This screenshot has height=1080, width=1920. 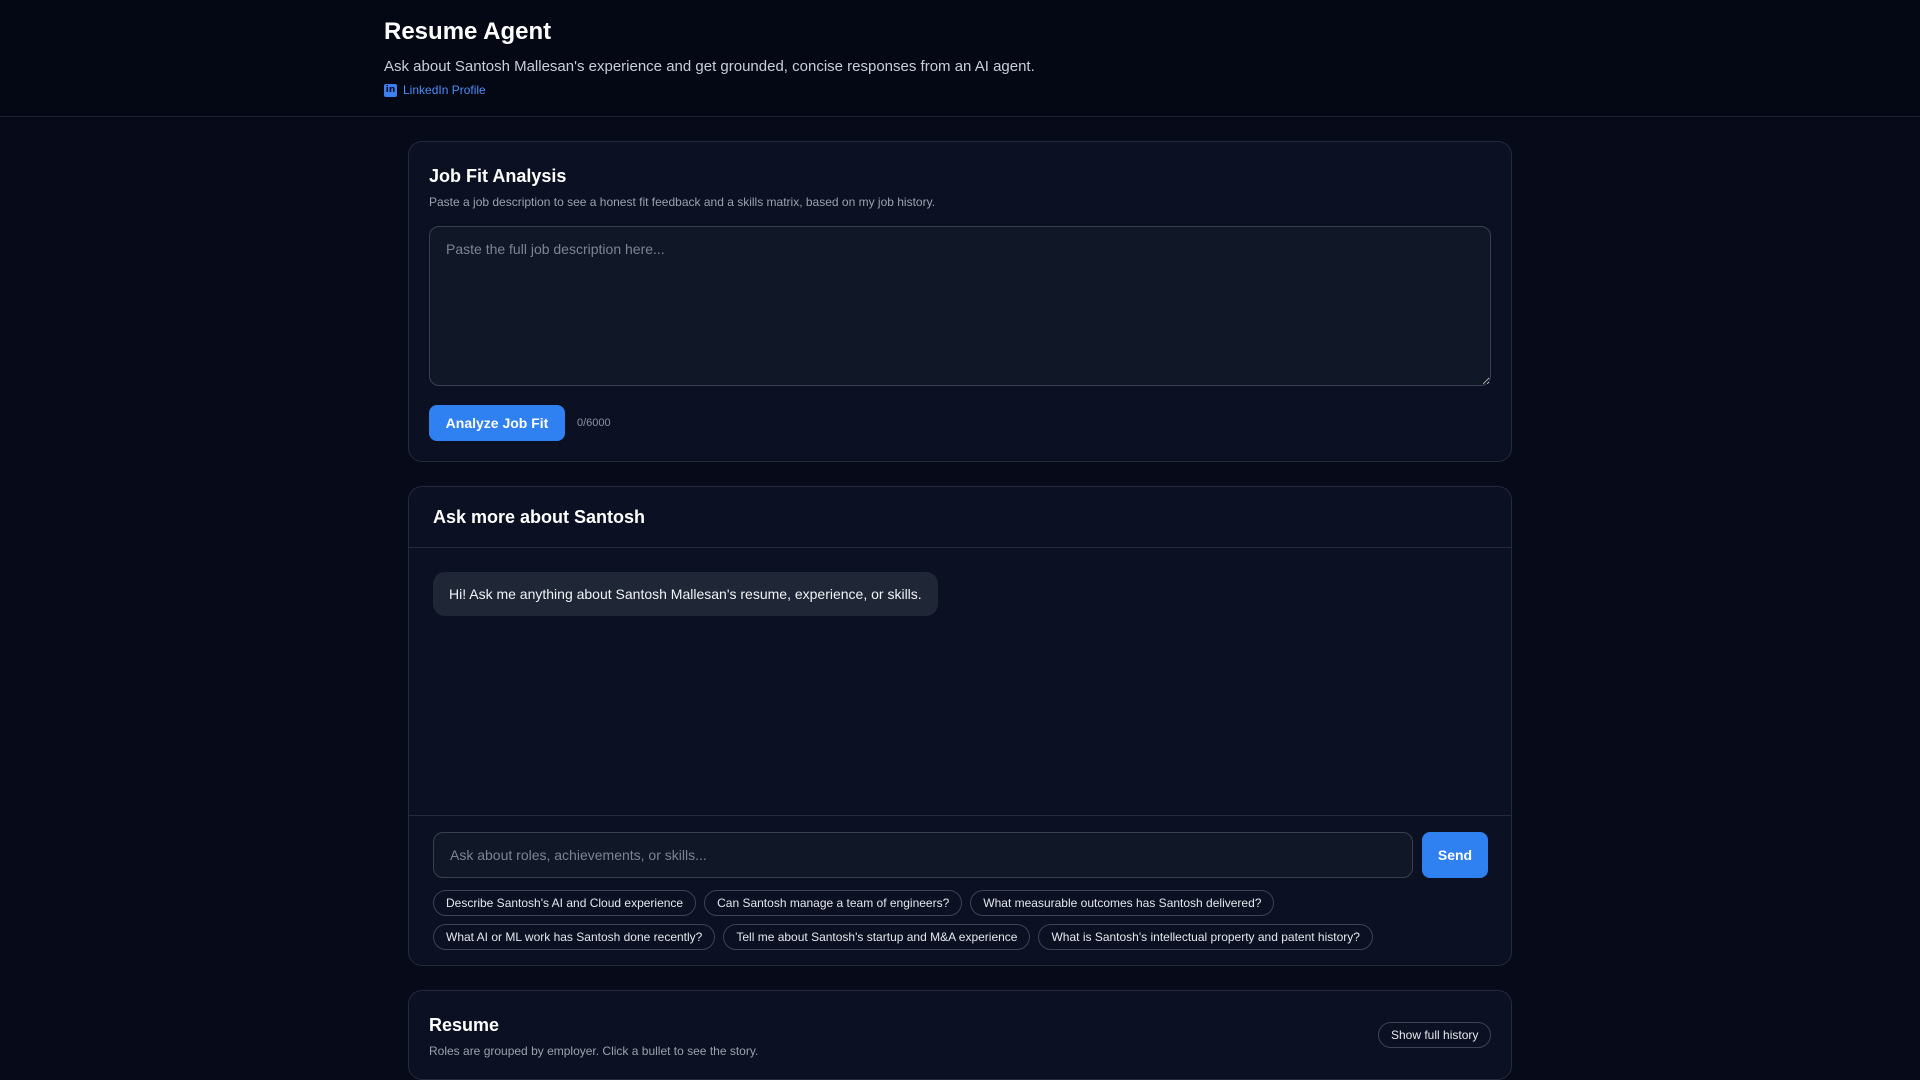 What do you see at coordinates (498, 176) in the screenshot?
I see `job-fit-title: Job Fit Analysis` at bounding box center [498, 176].